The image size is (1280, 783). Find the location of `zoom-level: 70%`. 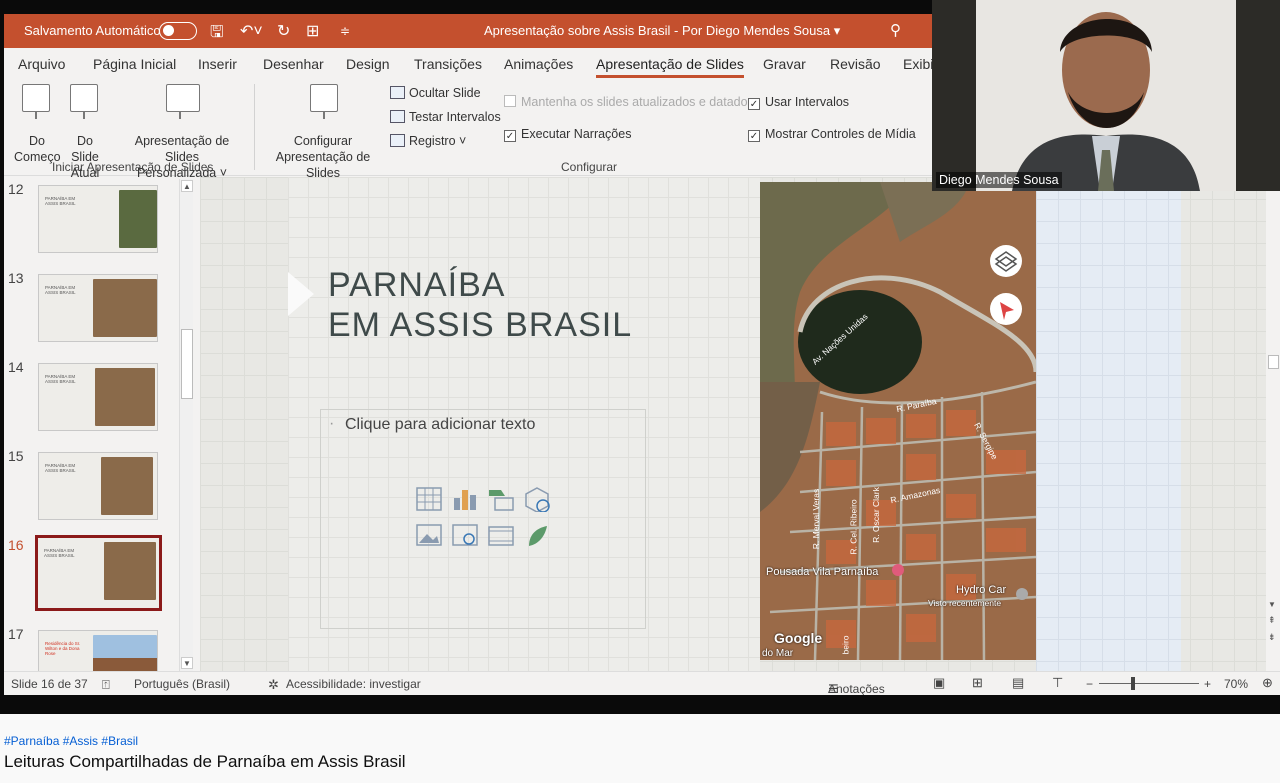

zoom-level: 70% is located at coordinates (1236, 684).